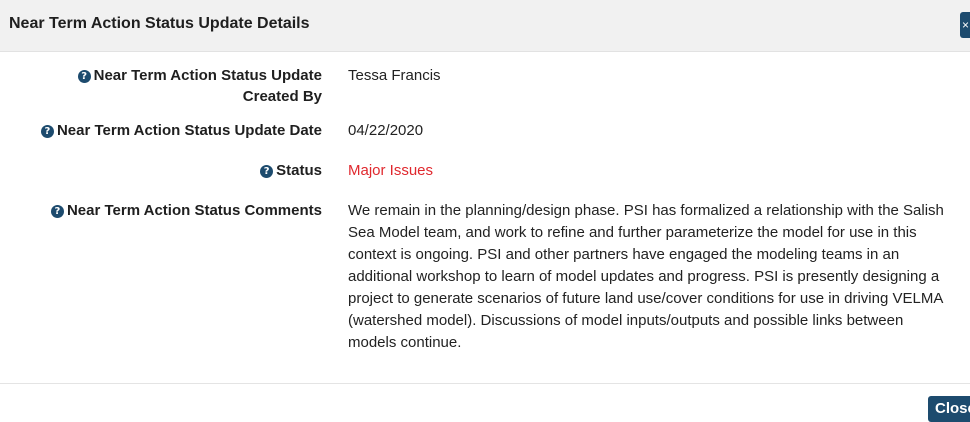  What do you see at coordinates (194, 210) in the screenshot?
I see `field-label-text: Near Term Action Status Comments` at bounding box center [194, 210].